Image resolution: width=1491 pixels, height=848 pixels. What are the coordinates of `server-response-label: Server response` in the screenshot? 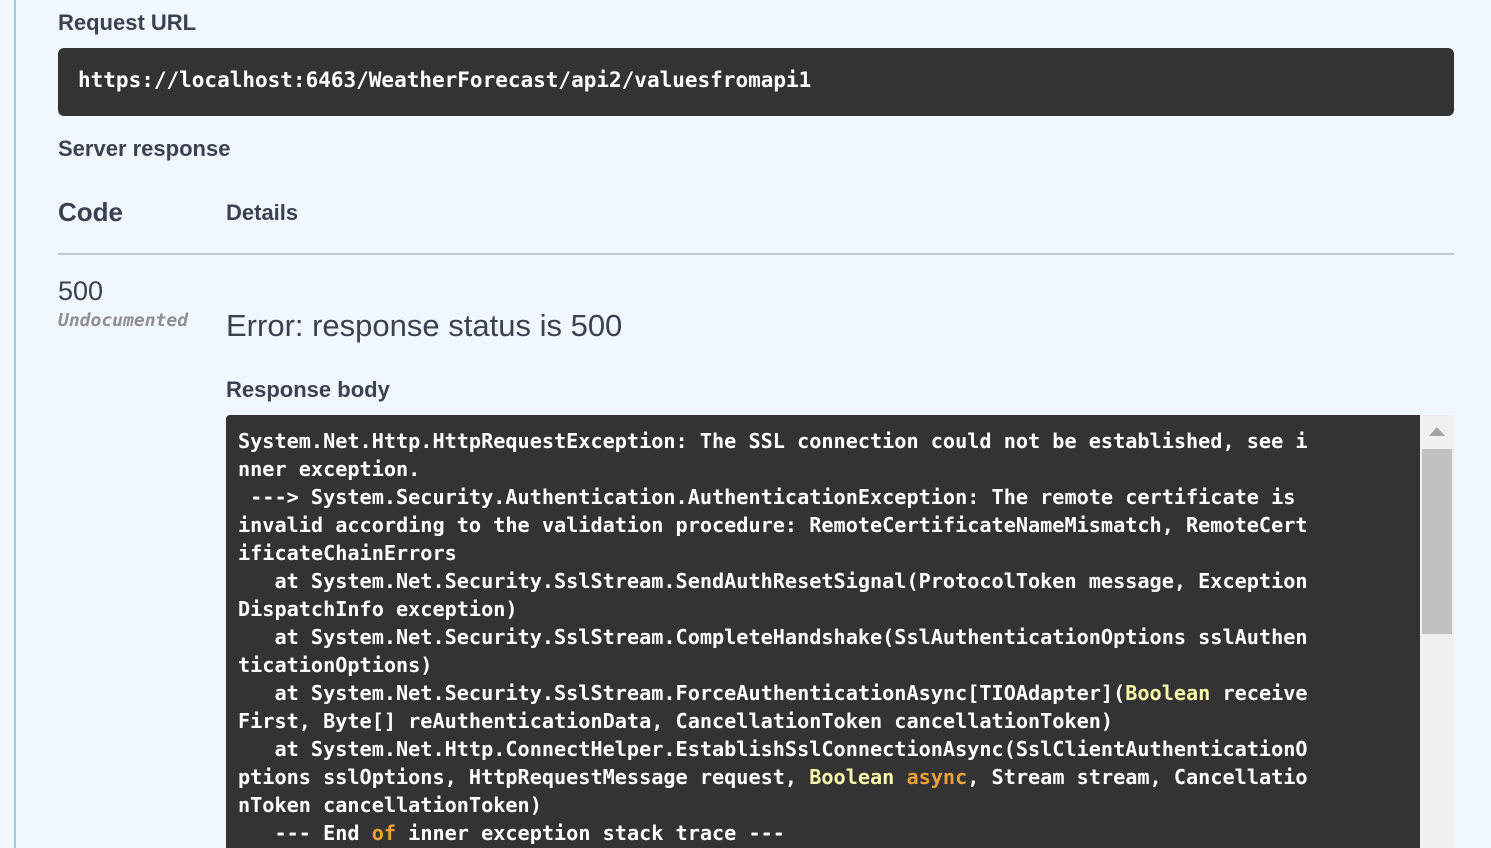 It's located at (144, 148).